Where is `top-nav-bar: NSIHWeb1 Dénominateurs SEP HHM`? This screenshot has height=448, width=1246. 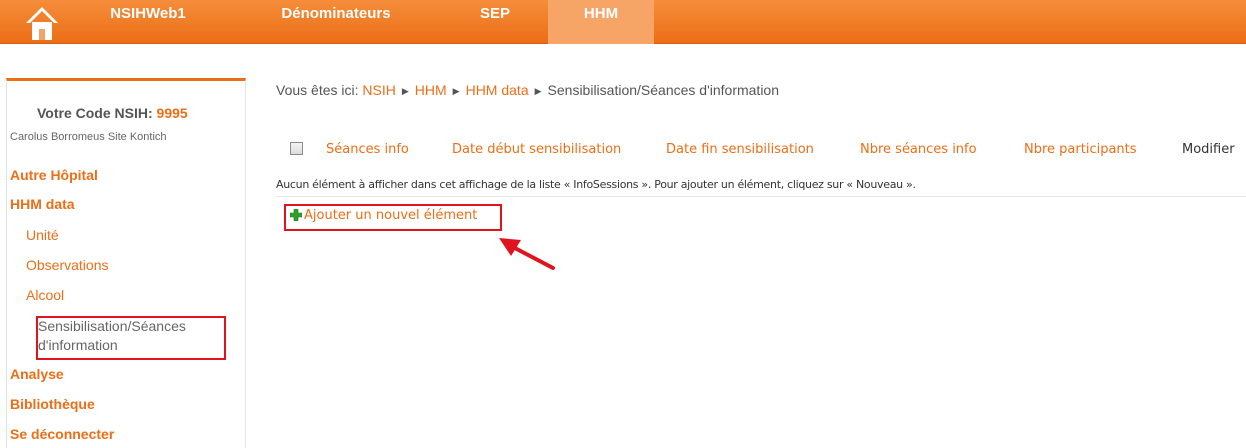
top-nav-bar: NSIHWeb1 Dénominateurs SEP HHM is located at coordinates (623, 22).